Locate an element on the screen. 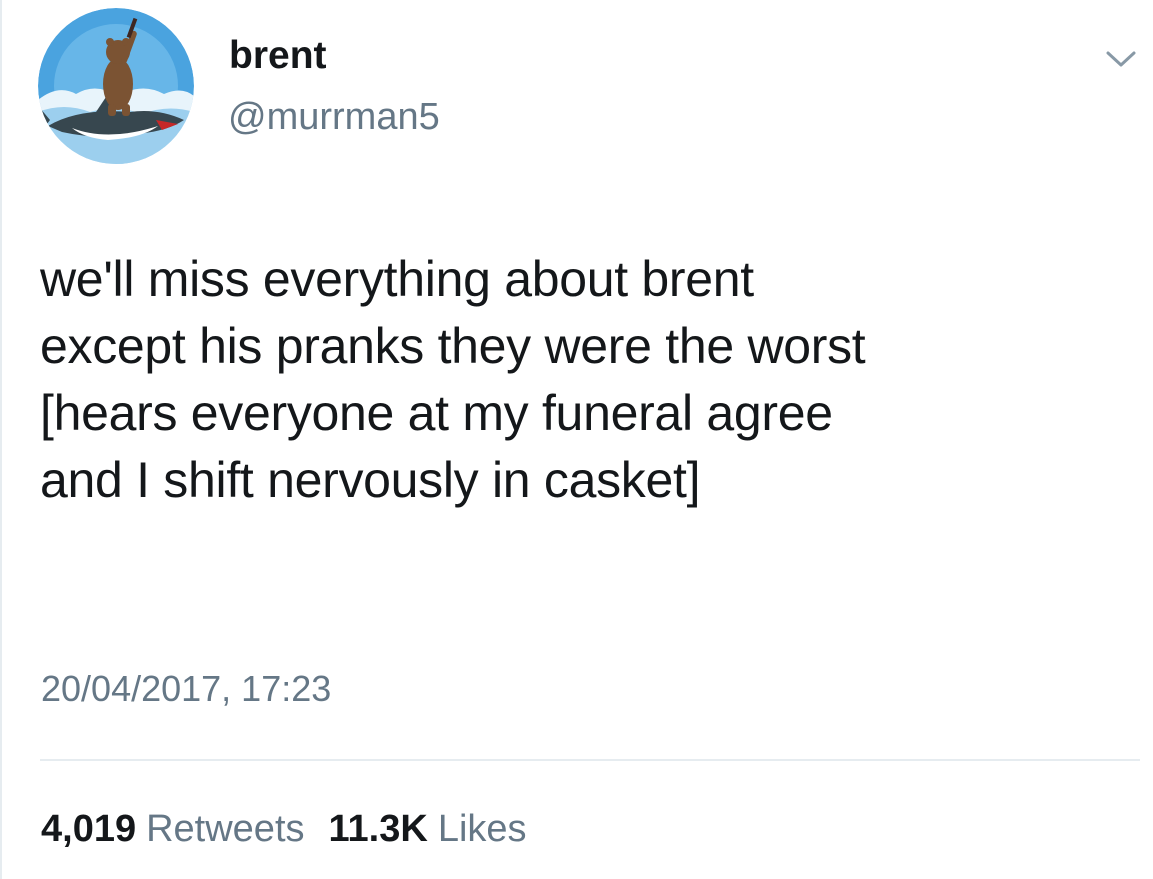 The height and width of the screenshot is (879, 1153). retweets-label: Retweets is located at coordinates (225, 829).